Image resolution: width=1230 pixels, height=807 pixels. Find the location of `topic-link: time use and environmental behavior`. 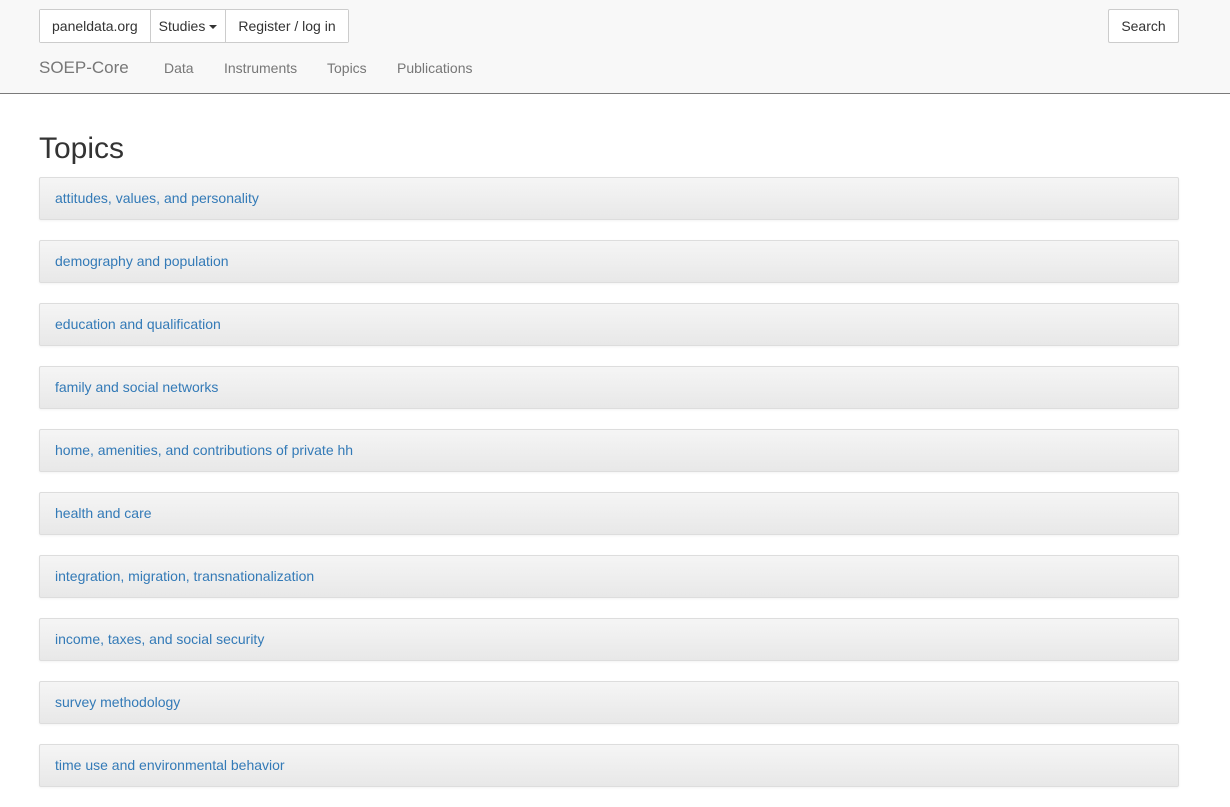

topic-link: time use and environmental behavior is located at coordinates (170, 765).